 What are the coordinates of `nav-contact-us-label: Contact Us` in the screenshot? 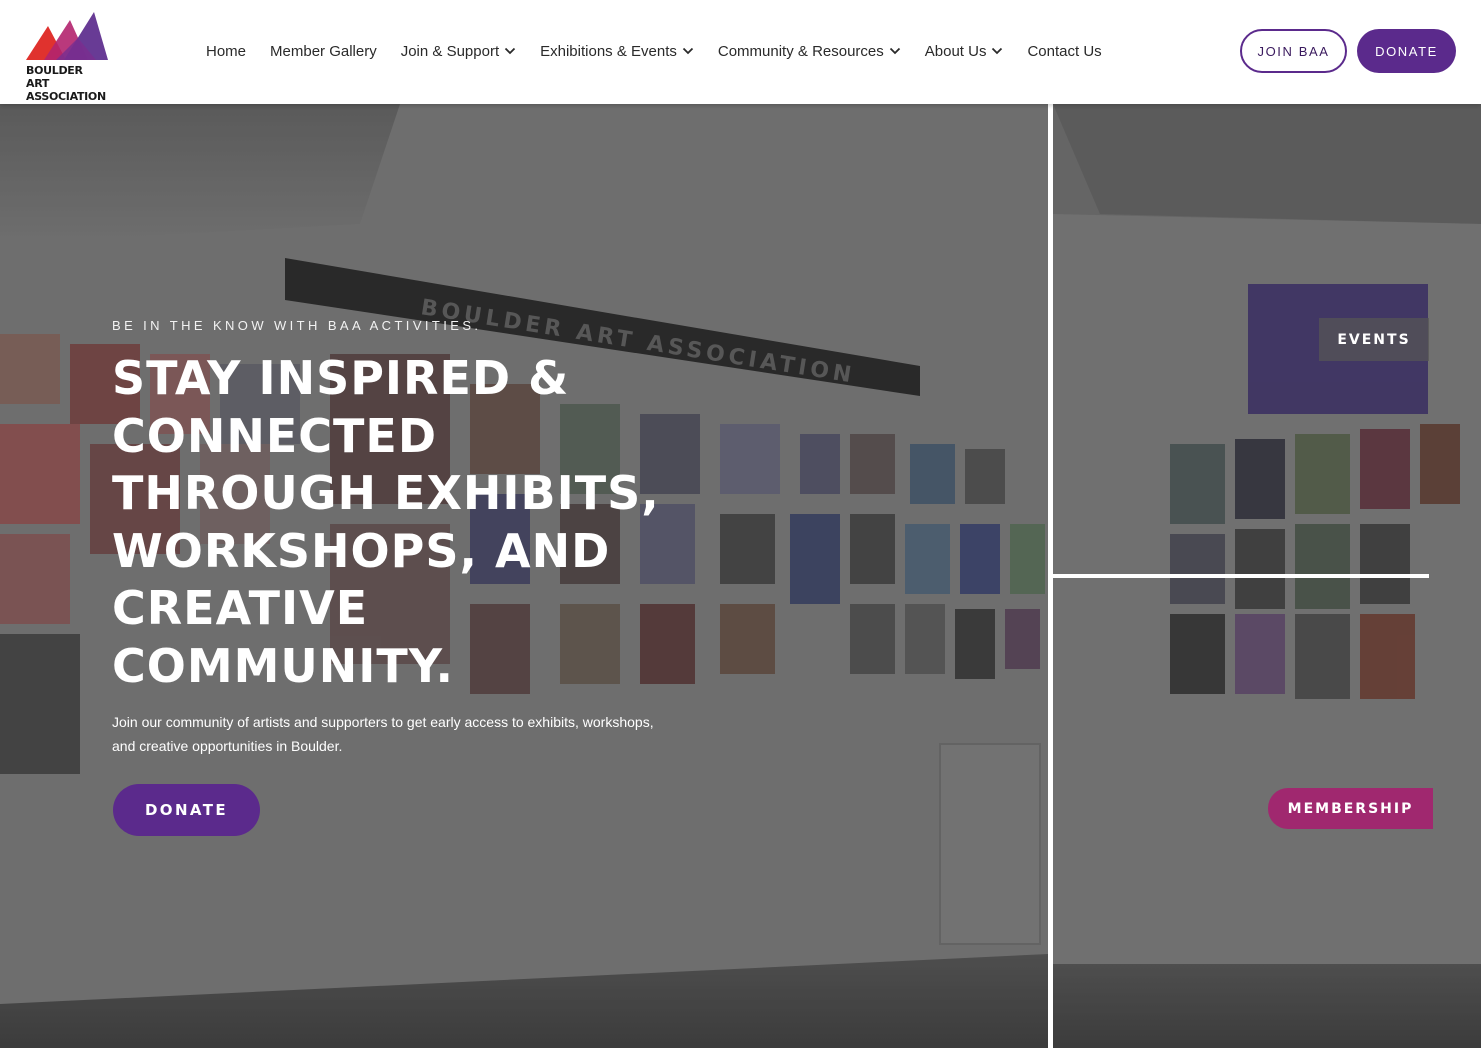 It's located at (1064, 51).